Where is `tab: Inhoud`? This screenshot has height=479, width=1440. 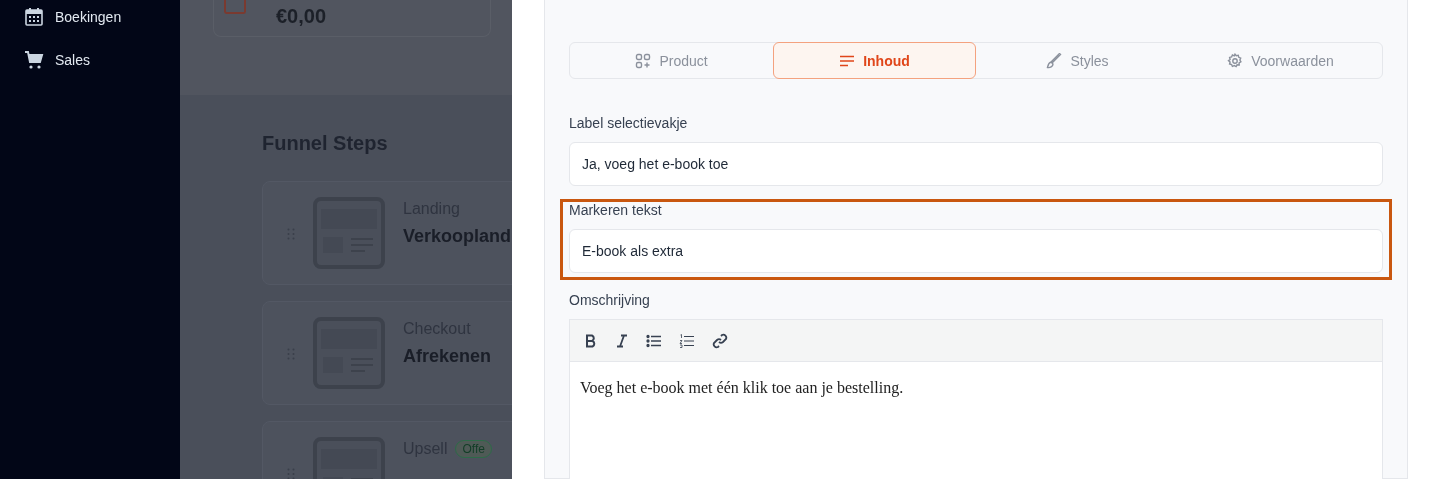 tab: Inhoud is located at coordinates (874, 60).